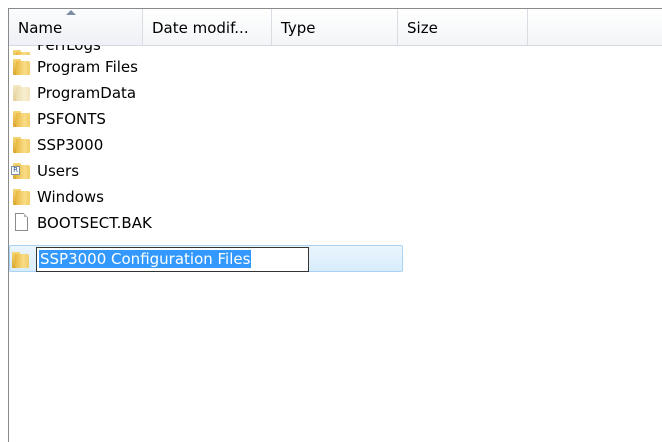  Describe the element at coordinates (298, 28) in the screenshot. I see `column-header-type-label: Type` at that location.